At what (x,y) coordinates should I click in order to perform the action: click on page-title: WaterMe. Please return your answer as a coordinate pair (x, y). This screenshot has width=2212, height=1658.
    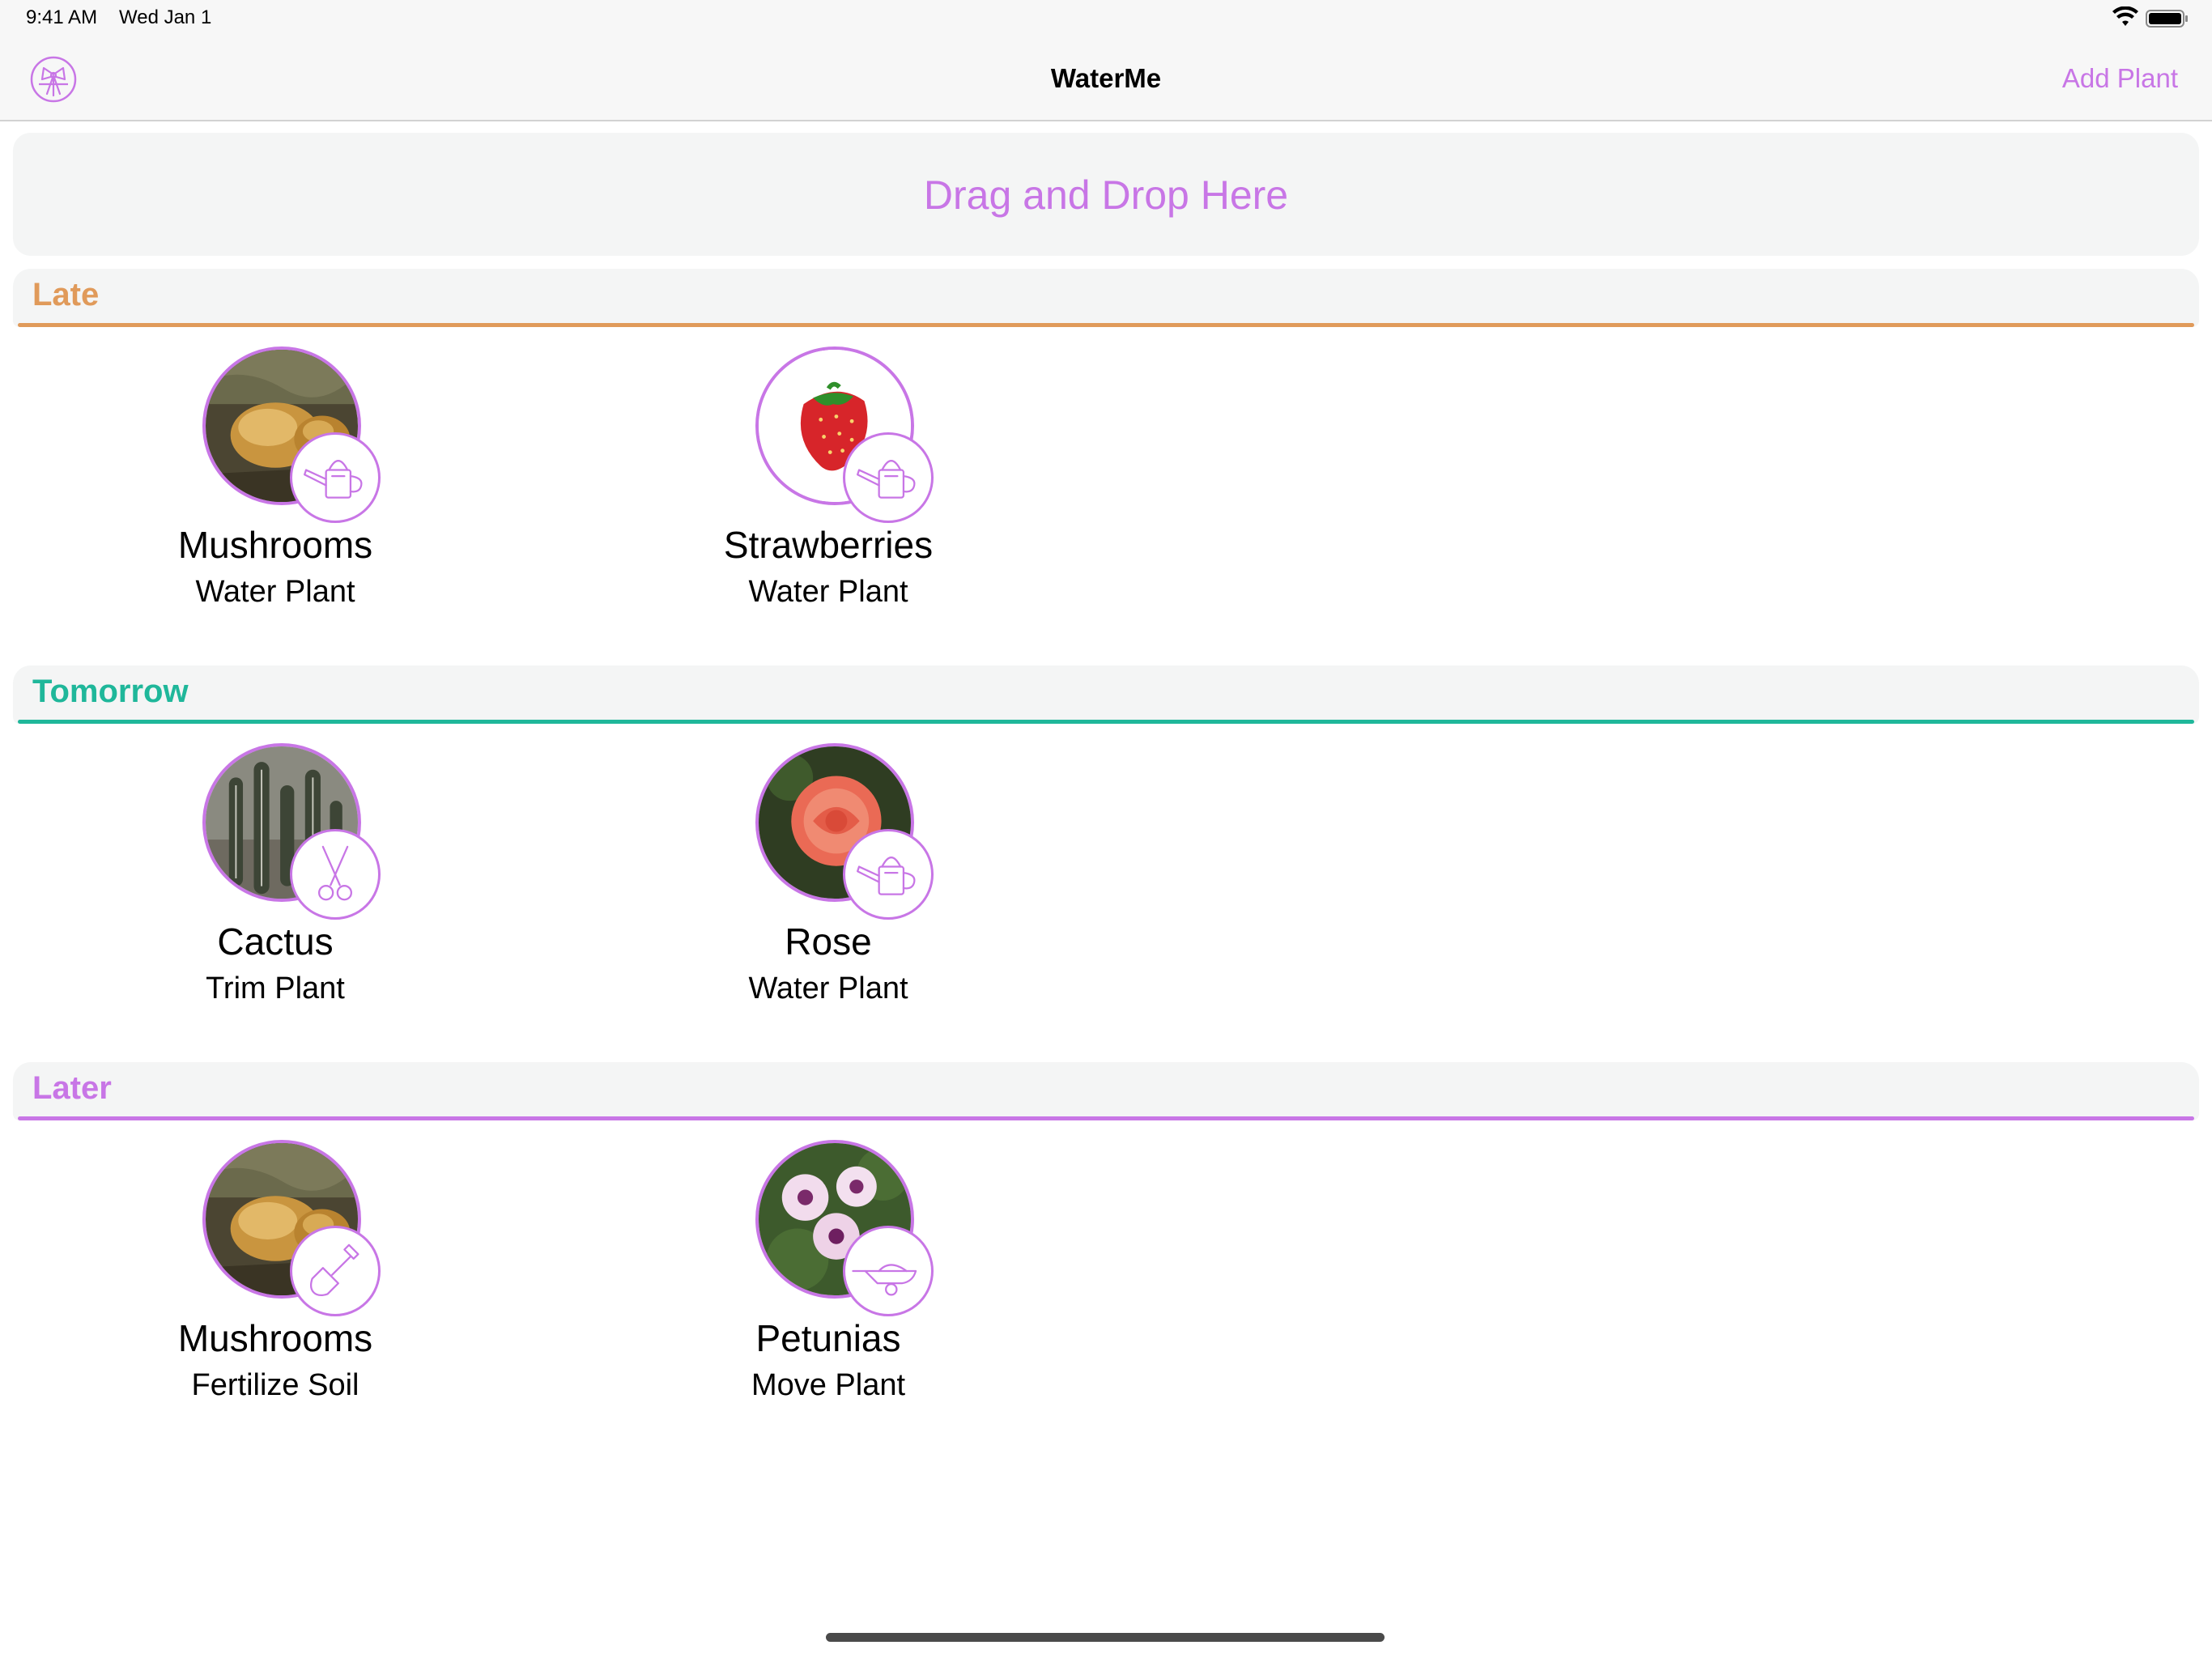
    Looking at the image, I should click on (1106, 78).